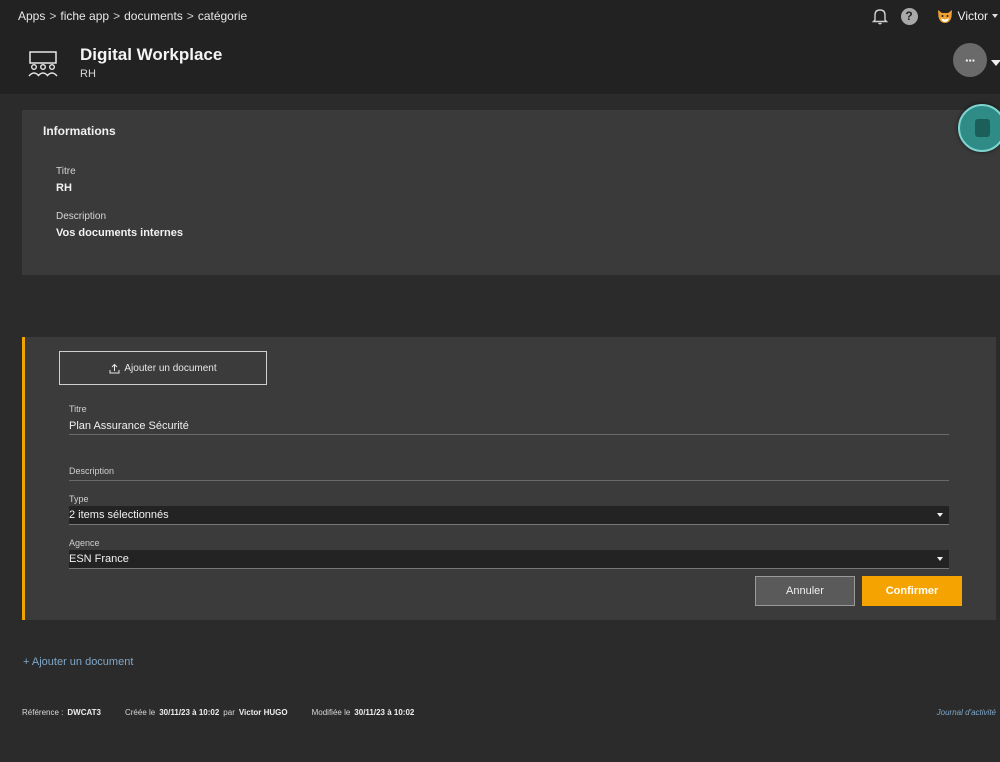 Image resolution: width=1000 pixels, height=762 pixels. Describe the element at coordinates (880, 16) in the screenshot. I see `bell-icon` at that location.